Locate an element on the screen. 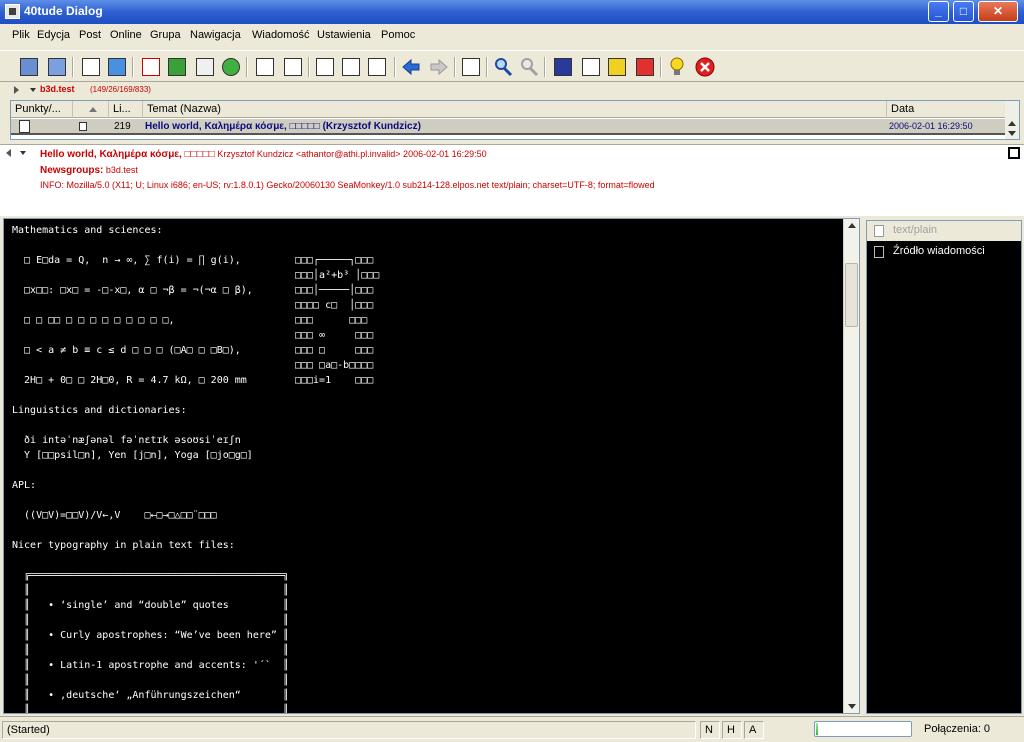 Image resolution: width=1024 pixels, height=742 pixels. lock-icon is located at coordinates (617, 67).